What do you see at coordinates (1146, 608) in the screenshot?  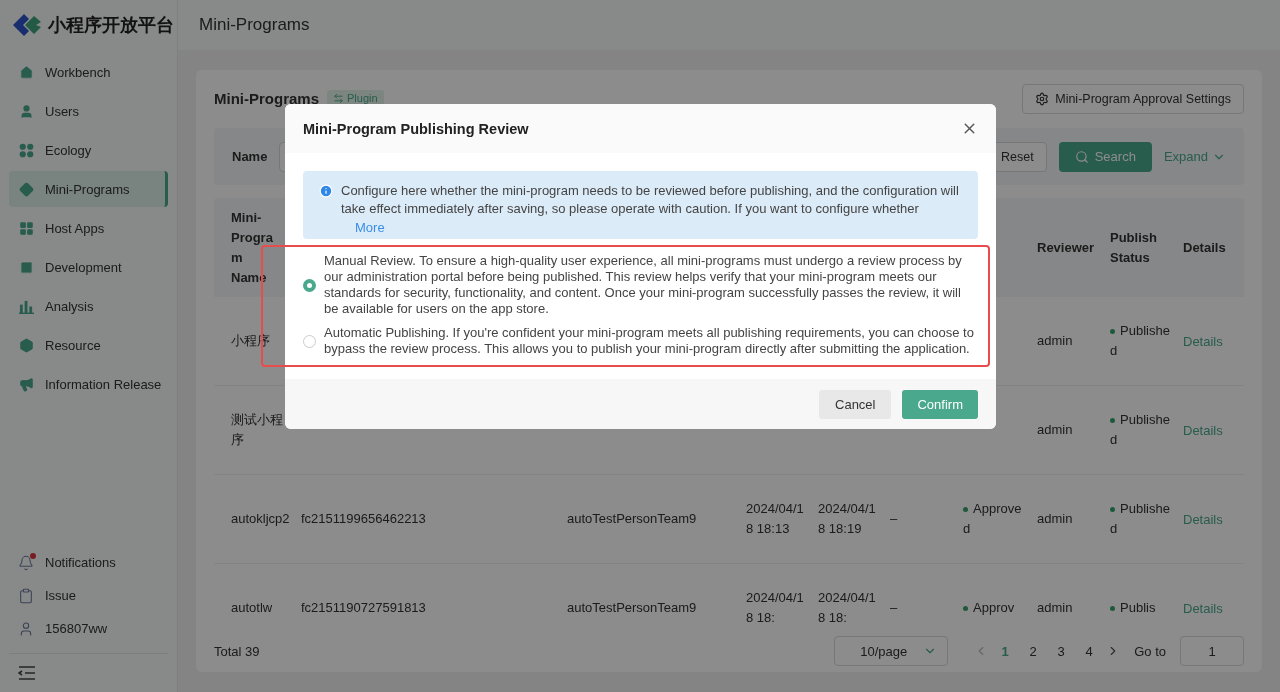 I see `status-cell: Publis` at bounding box center [1146, 608].